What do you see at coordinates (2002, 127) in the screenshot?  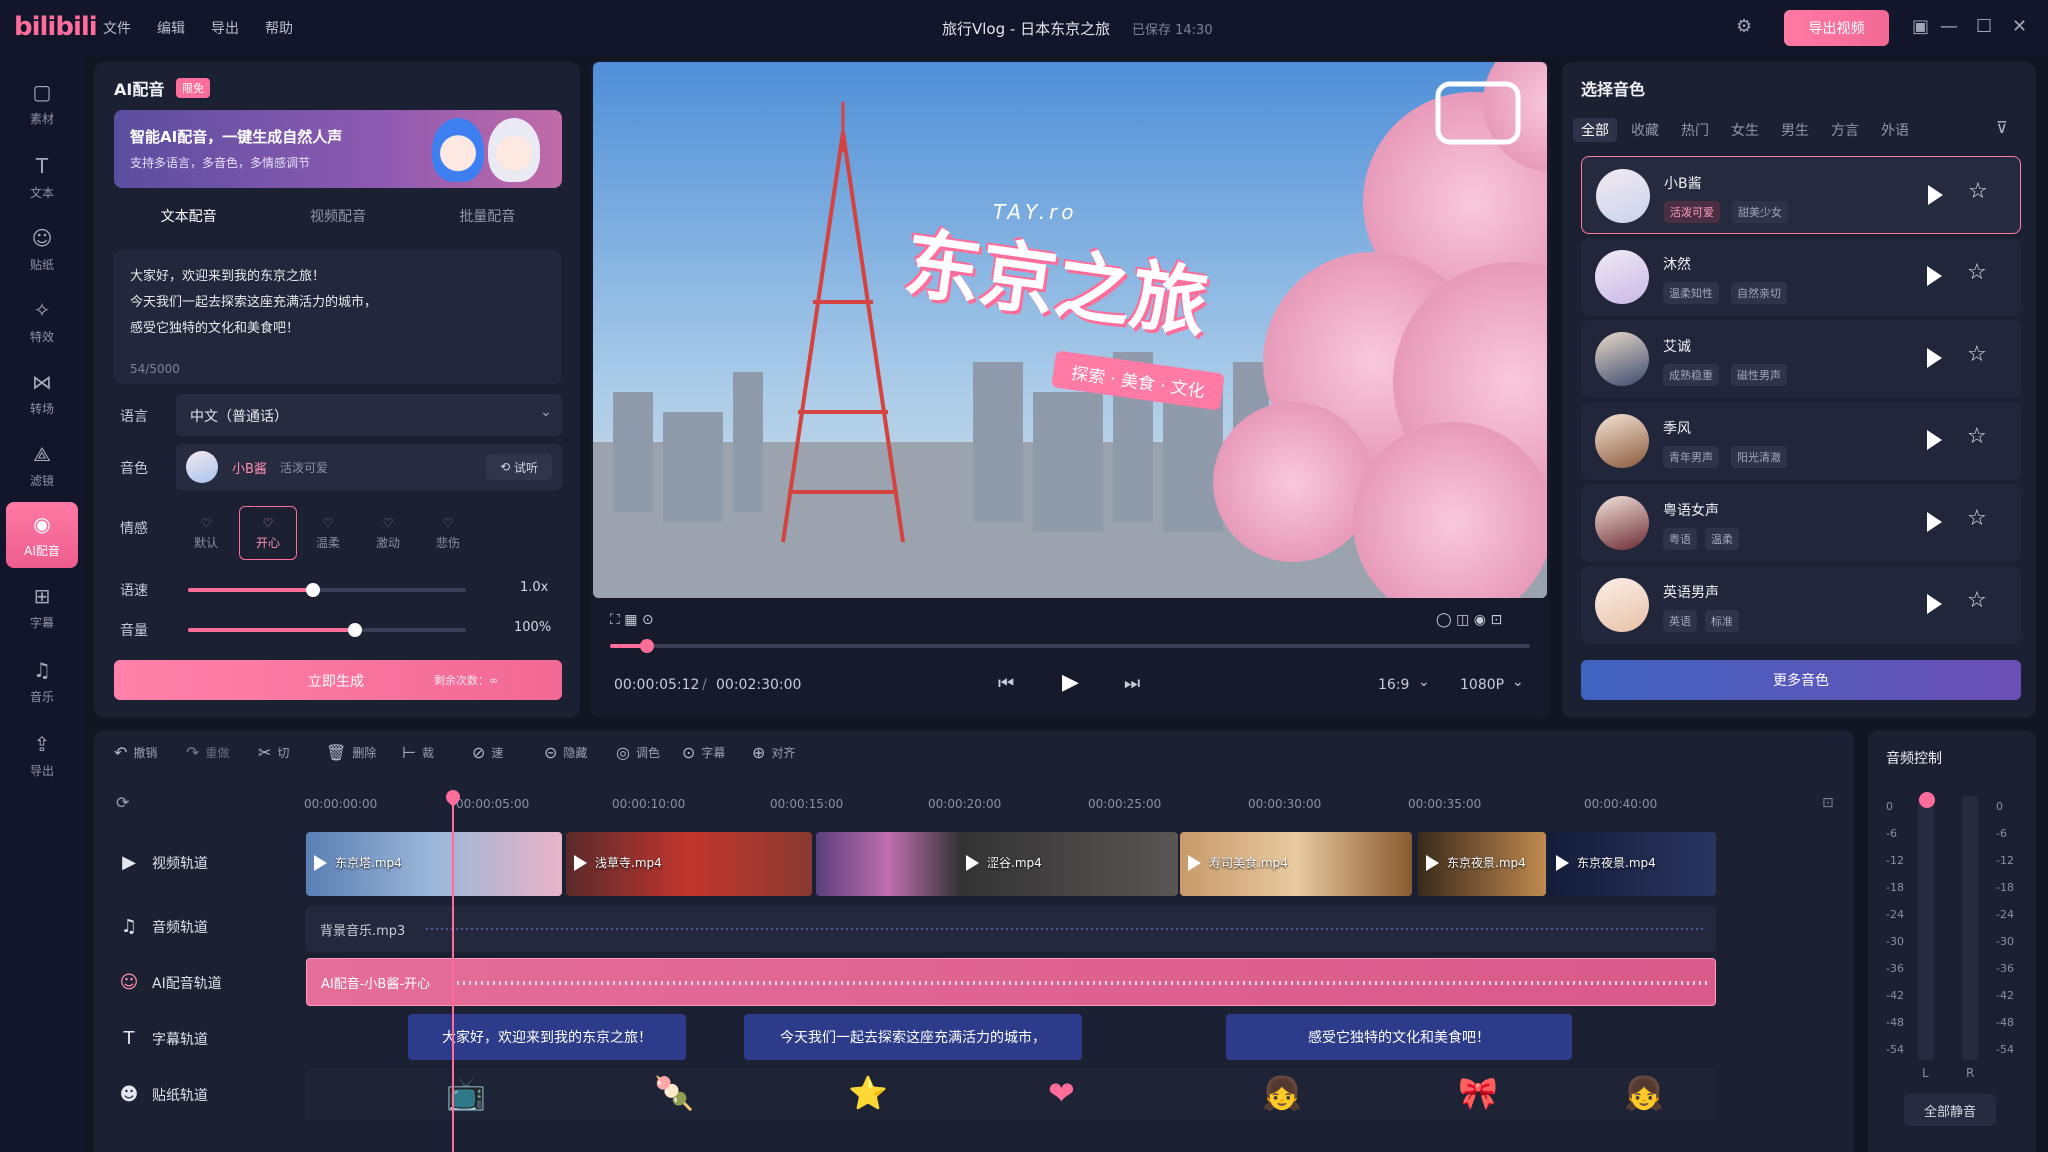 I see `filter-icon: ⊽` at bounding box center [2002, 127].